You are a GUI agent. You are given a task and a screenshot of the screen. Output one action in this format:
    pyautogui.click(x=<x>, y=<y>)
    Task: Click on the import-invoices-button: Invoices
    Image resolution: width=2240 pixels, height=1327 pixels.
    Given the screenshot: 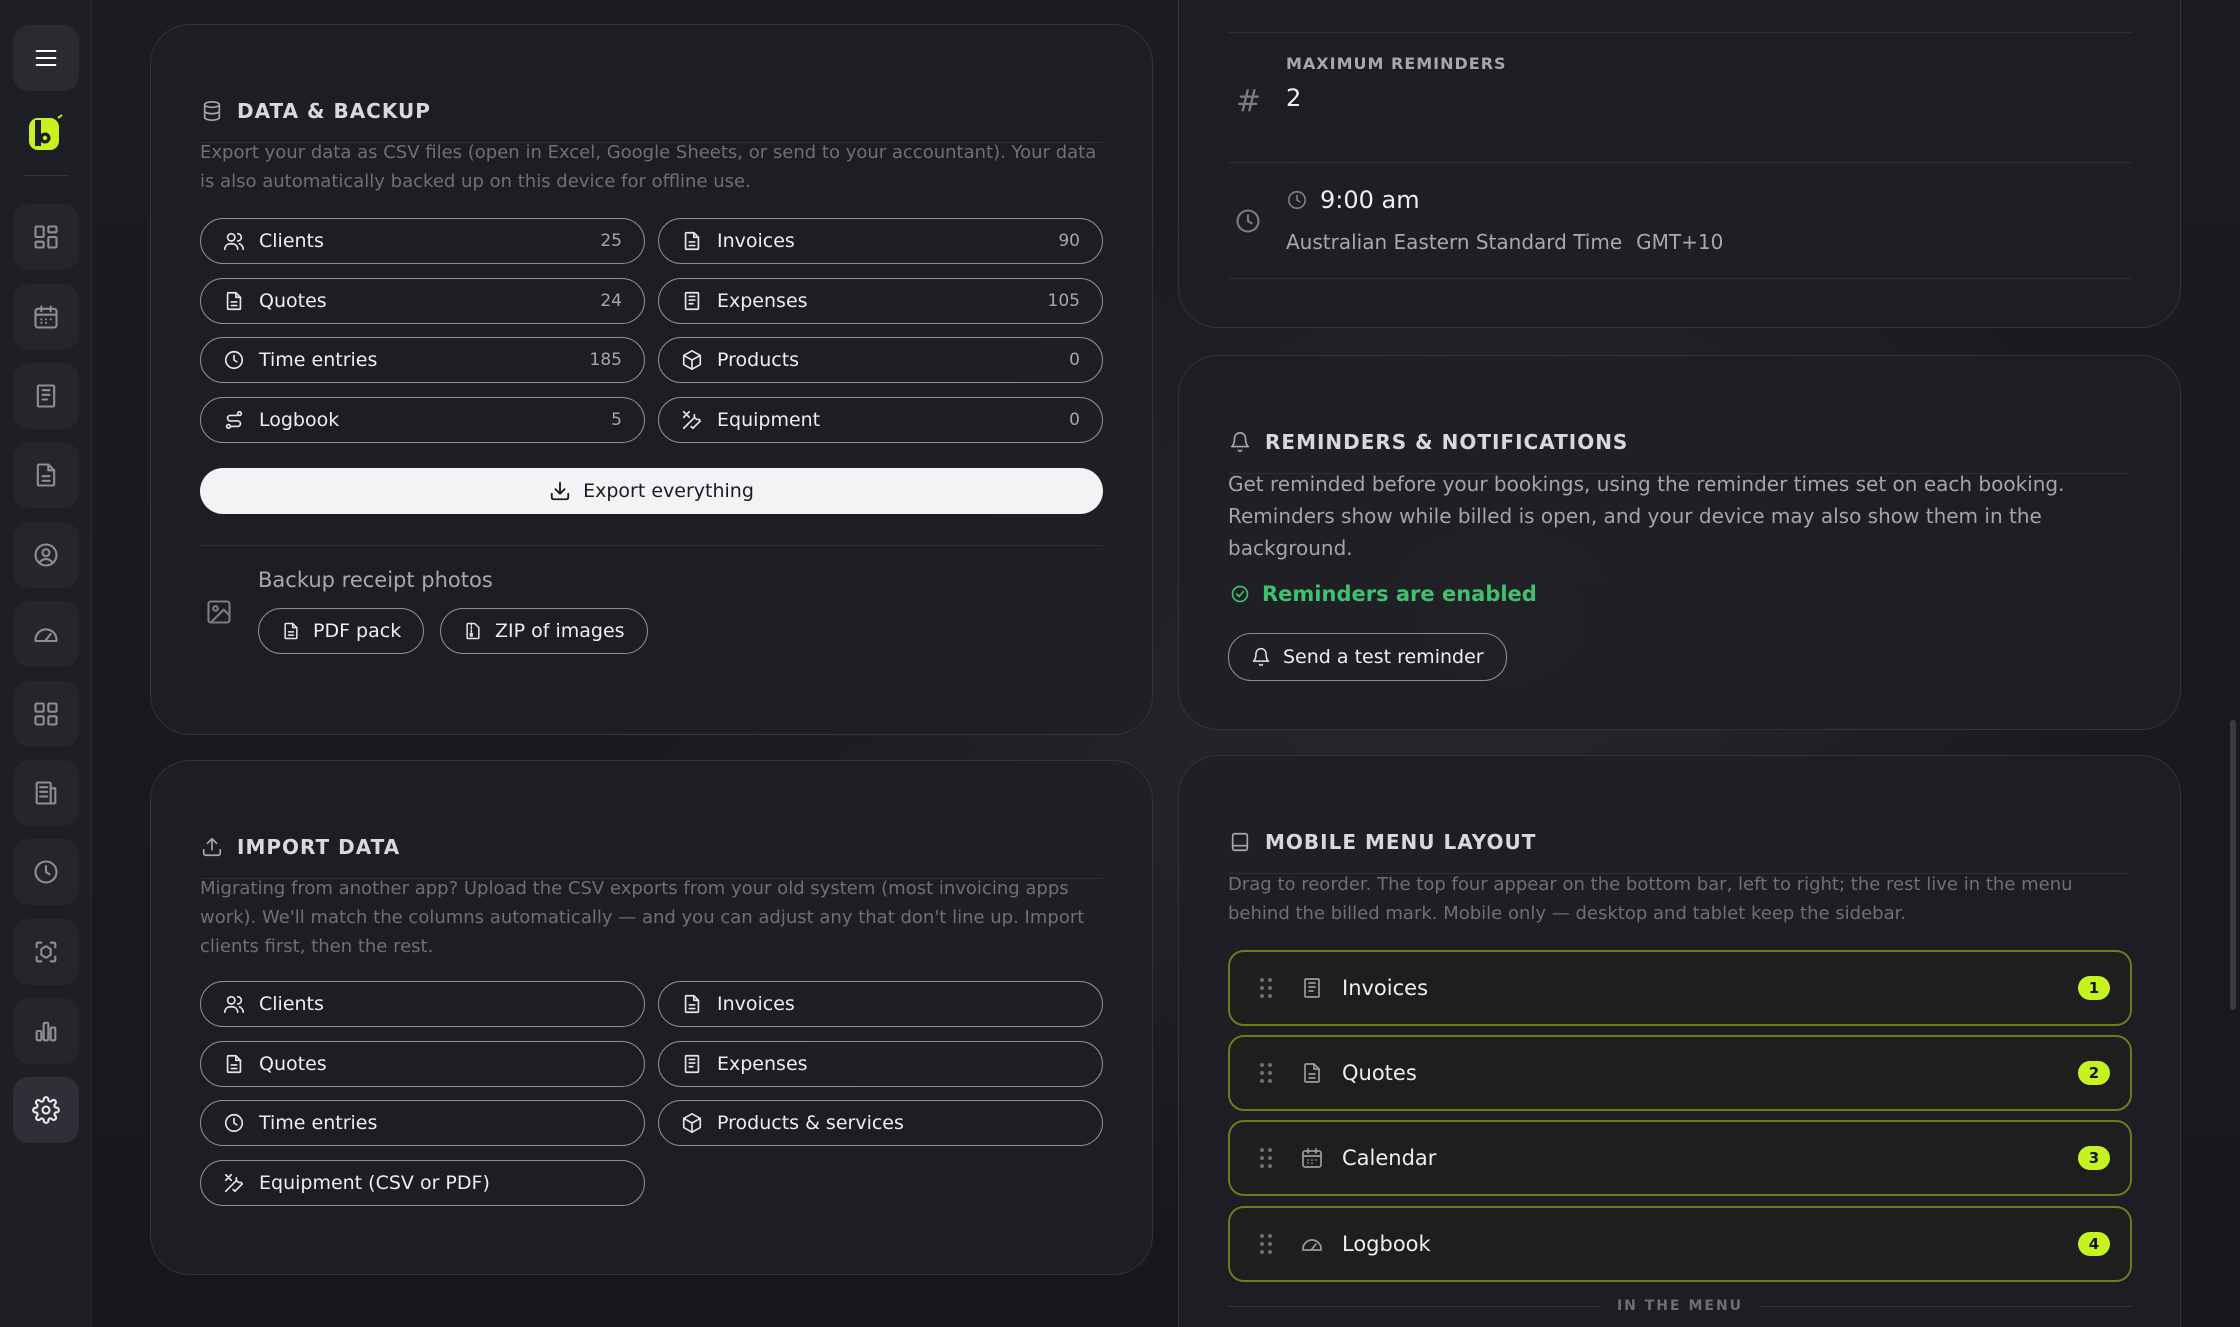 What is the action you would take?
    pyautogui.click(x=880, y=1004)
    